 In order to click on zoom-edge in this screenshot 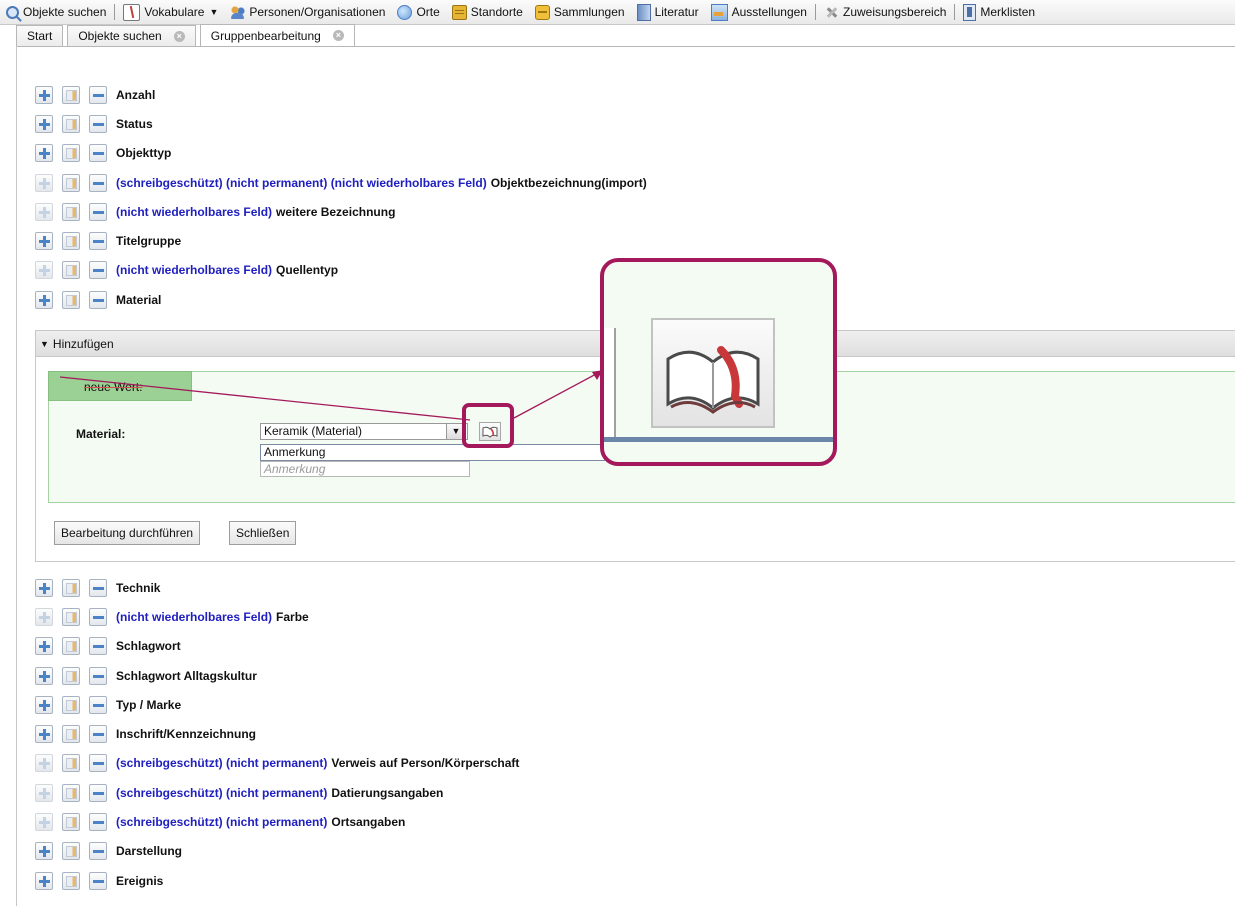, I will do `click(610, 383)`.